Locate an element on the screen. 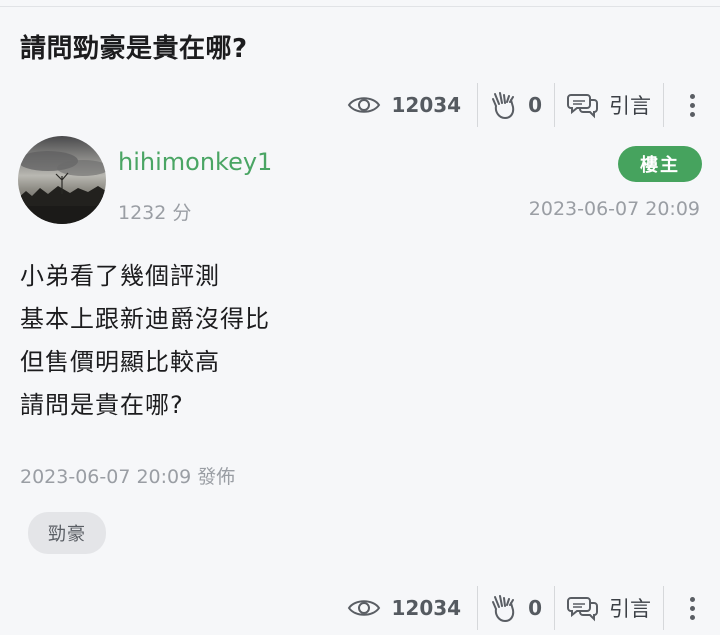  published-time: 2023-06-07 20:09 發佈 is located at coordinates (128, 477).